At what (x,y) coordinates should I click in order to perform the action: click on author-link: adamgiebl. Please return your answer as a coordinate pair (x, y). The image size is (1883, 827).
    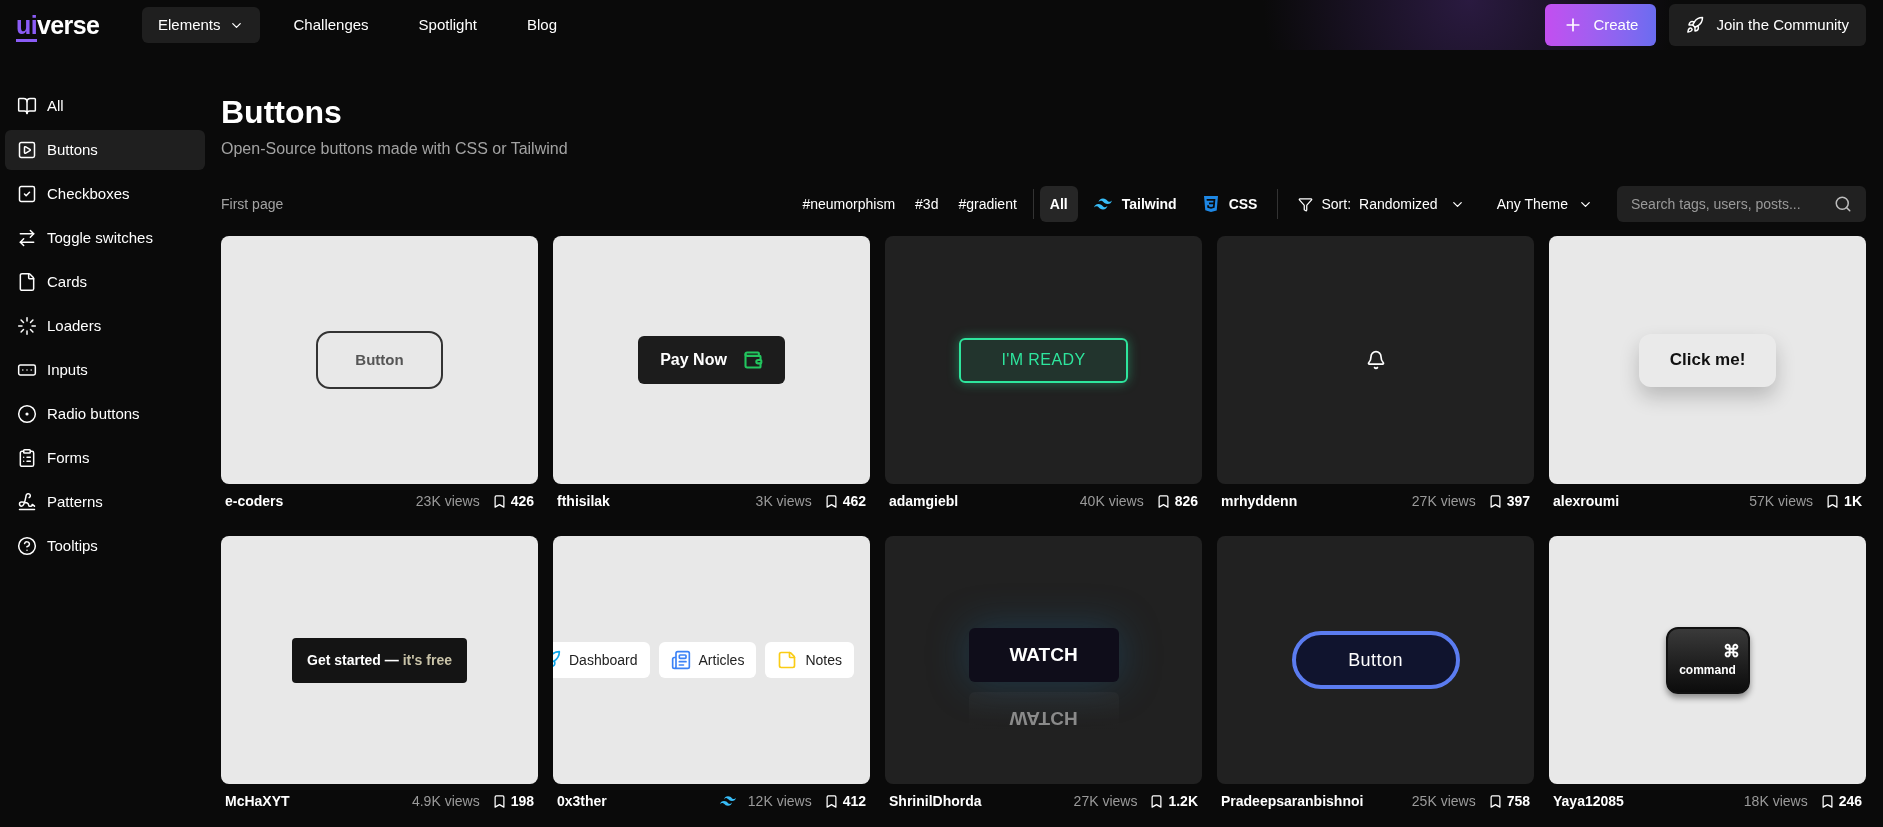
    Looking at the image, I should click on (924, 501).